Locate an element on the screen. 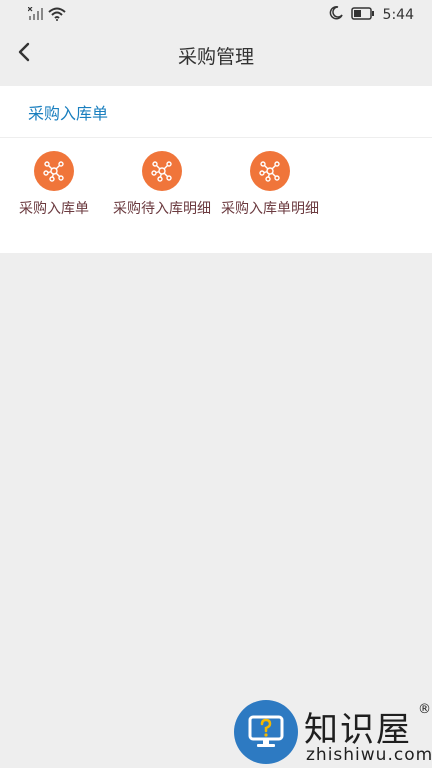 This screenshot has height=768, width=432. battery-icon is located at coordinates (362, 15).